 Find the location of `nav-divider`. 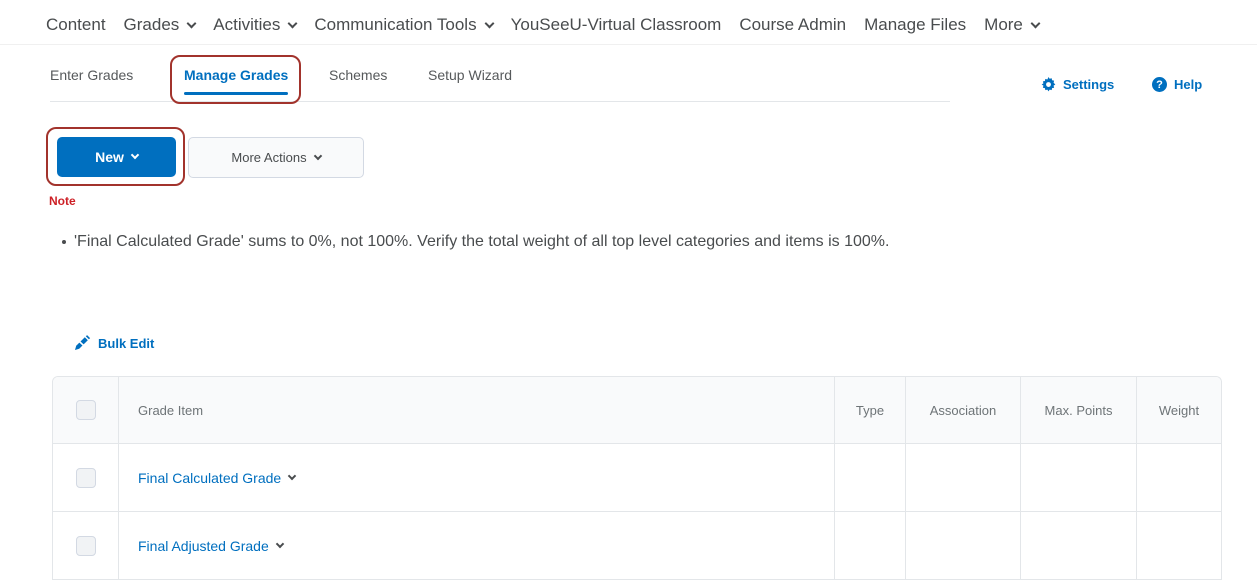

nav-divider is located at coordinates (628, 44).